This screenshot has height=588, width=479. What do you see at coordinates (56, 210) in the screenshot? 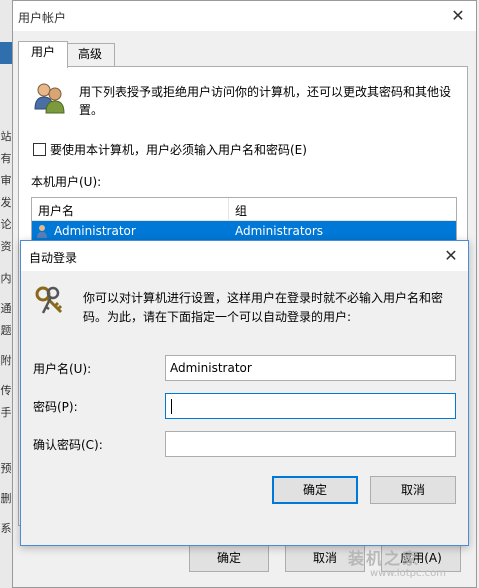
I see `column-header-username: 用户名` at bounding box center [56, 210].